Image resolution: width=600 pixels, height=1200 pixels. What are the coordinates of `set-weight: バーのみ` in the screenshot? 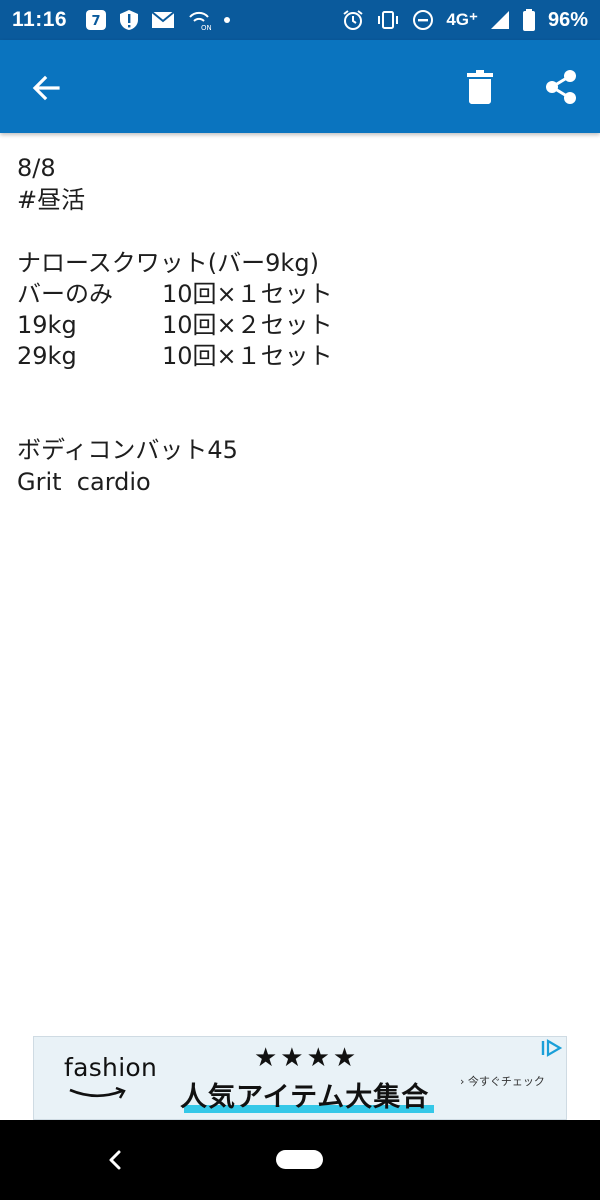 It's located at (65, 294).